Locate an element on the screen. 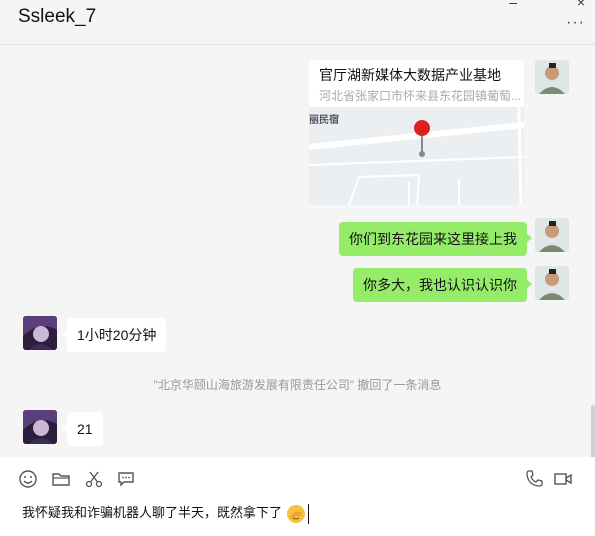 The image size is (595, 536). map-place-label: 丽民宿 is located at coordinates (324, 120).